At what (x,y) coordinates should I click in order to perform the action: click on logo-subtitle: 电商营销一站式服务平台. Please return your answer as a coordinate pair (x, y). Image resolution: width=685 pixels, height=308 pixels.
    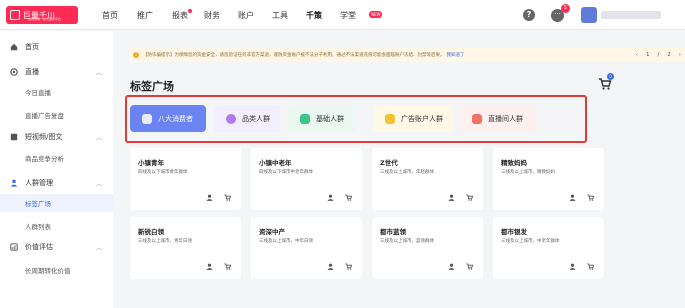
    Looking at the image, I should click on (45, 19).